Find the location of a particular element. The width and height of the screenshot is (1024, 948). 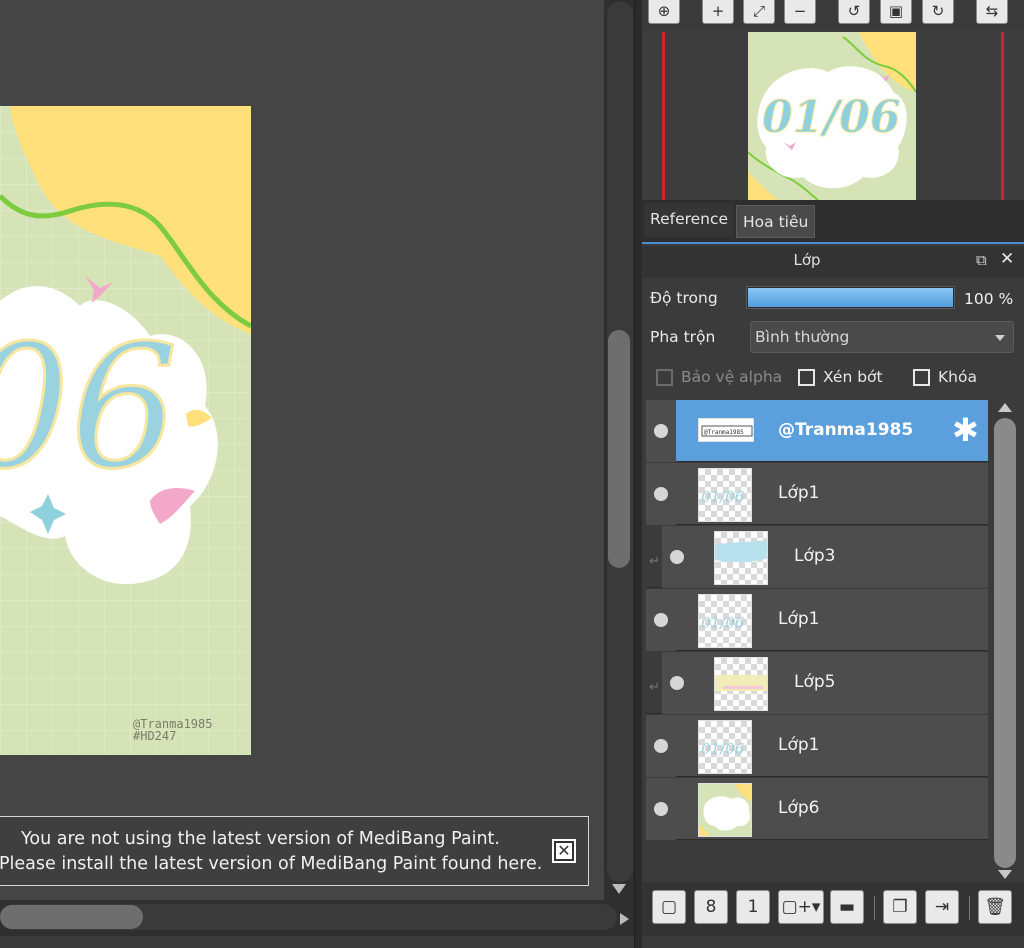

new-8bit-layer-label: 8 is located at coordinates (711, 907).